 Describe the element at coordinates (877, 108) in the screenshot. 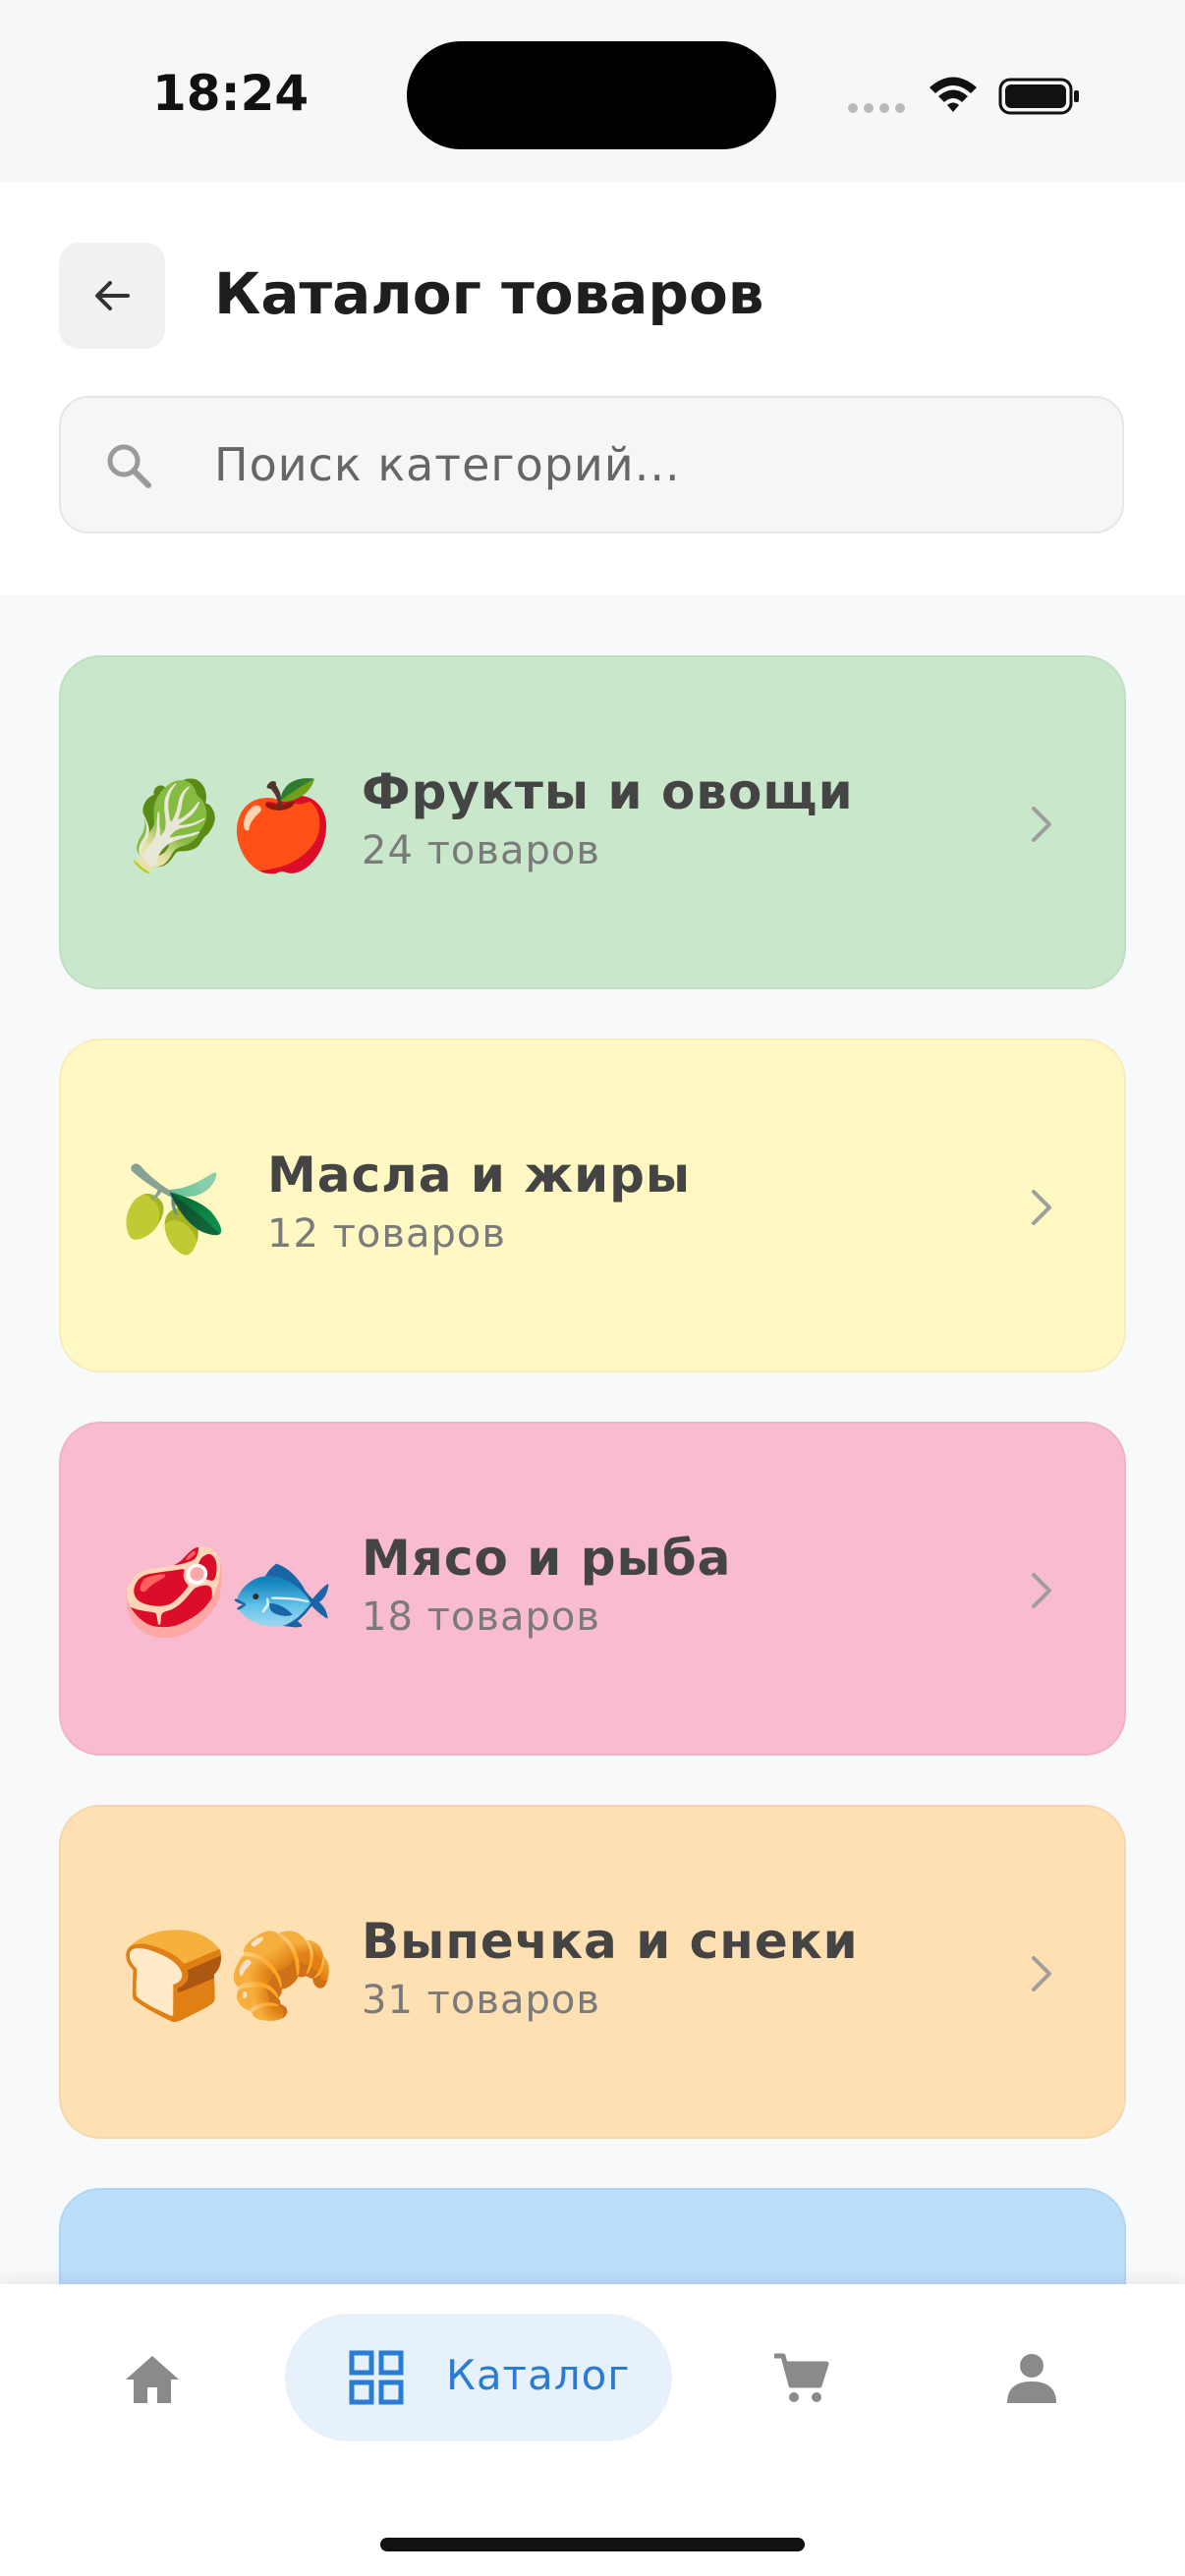

I see `cellular-signal-icon` at that location.